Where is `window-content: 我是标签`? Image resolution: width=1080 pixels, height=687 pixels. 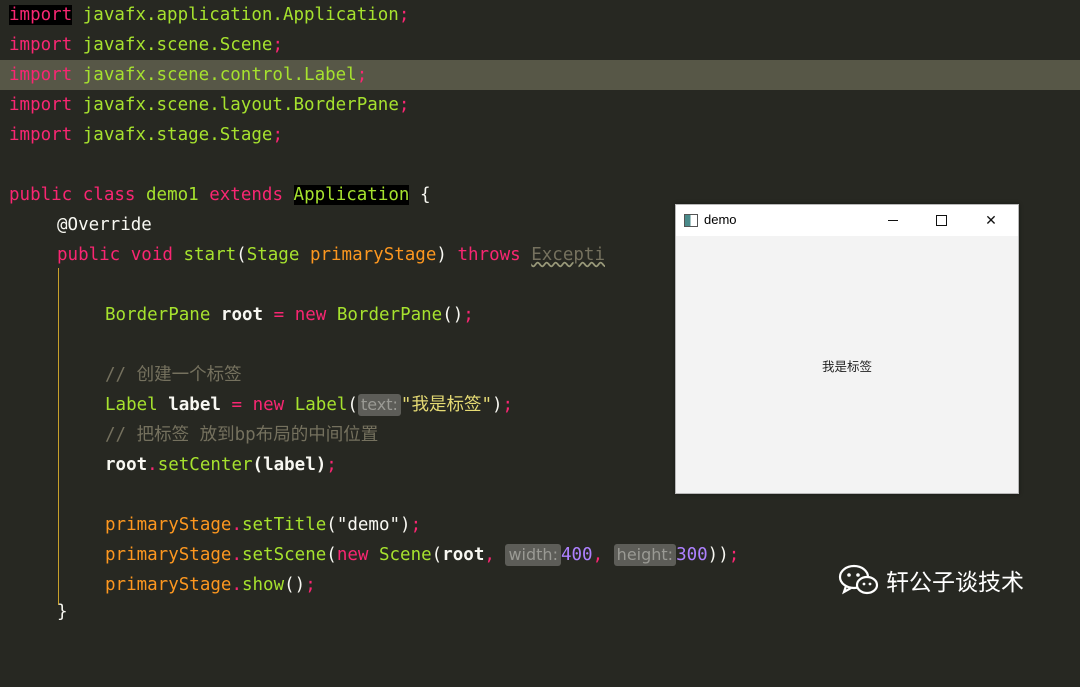
window-content: 我是标签 is located at coordinates (847, 364).